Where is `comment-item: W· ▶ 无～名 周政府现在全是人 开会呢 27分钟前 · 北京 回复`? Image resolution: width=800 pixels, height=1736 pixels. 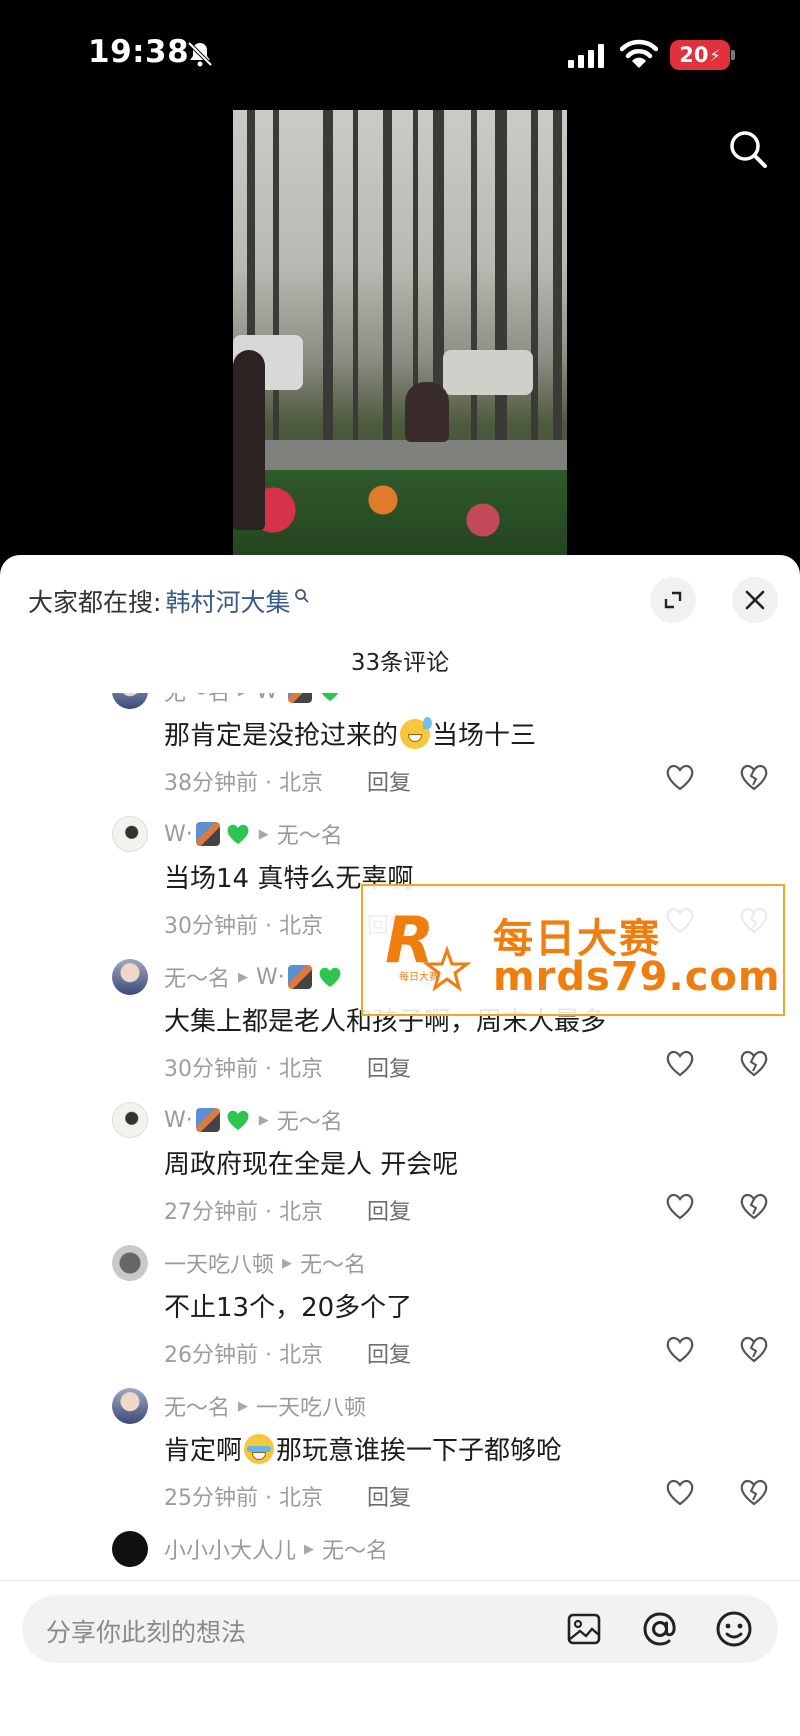
comment-item: W· ▶ 无～名 周政府现在全是人 开会呢 27分钟前 · 北京 回复 is located at coordinates (400, 1173).